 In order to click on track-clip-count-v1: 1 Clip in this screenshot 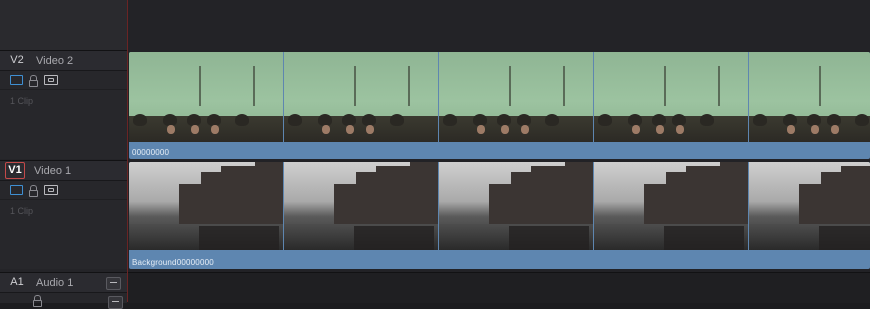, I will do `click(22, 211)`.